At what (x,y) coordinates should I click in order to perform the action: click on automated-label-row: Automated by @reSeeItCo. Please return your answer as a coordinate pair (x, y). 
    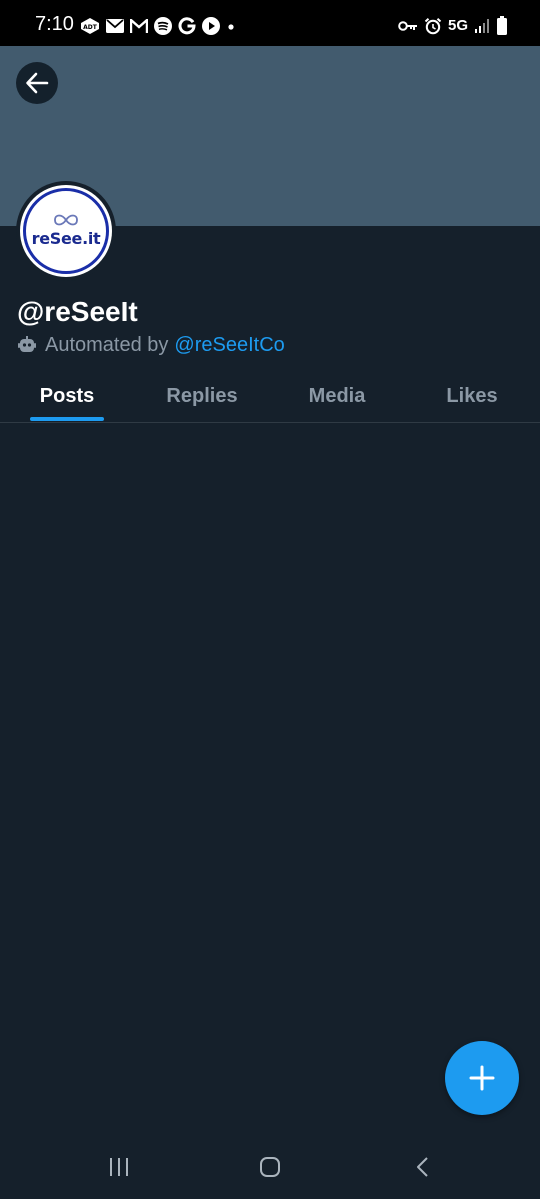
    Looking at the image, I should click on (151, 345).